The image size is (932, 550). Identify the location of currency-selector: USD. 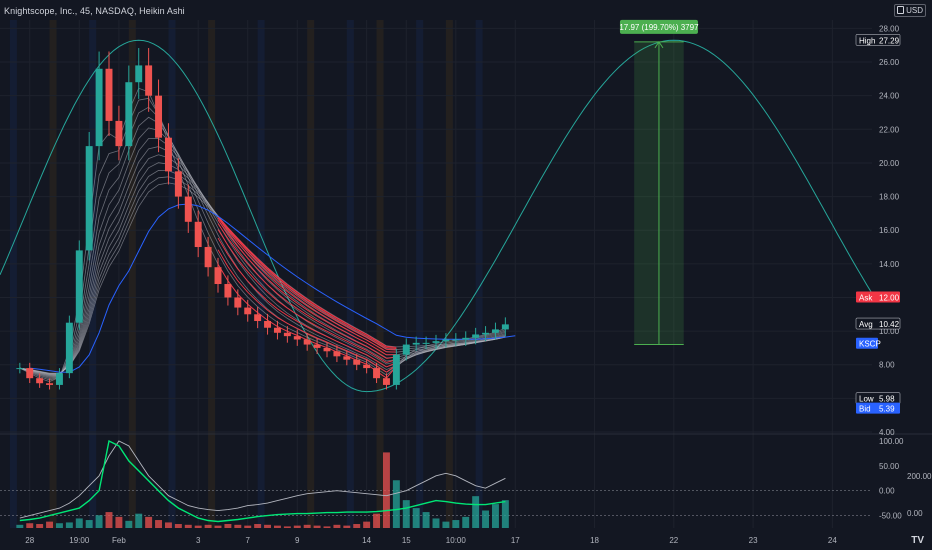
(910, 10).